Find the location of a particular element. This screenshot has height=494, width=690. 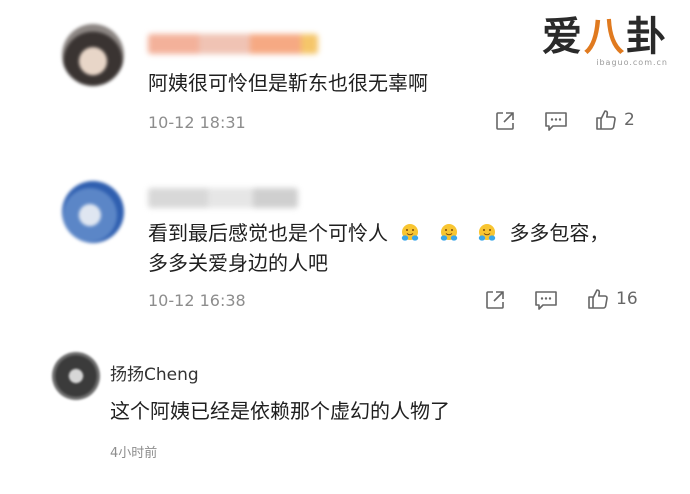

comment-time: 10-12 16:38 is located at coordinates (197, 300).